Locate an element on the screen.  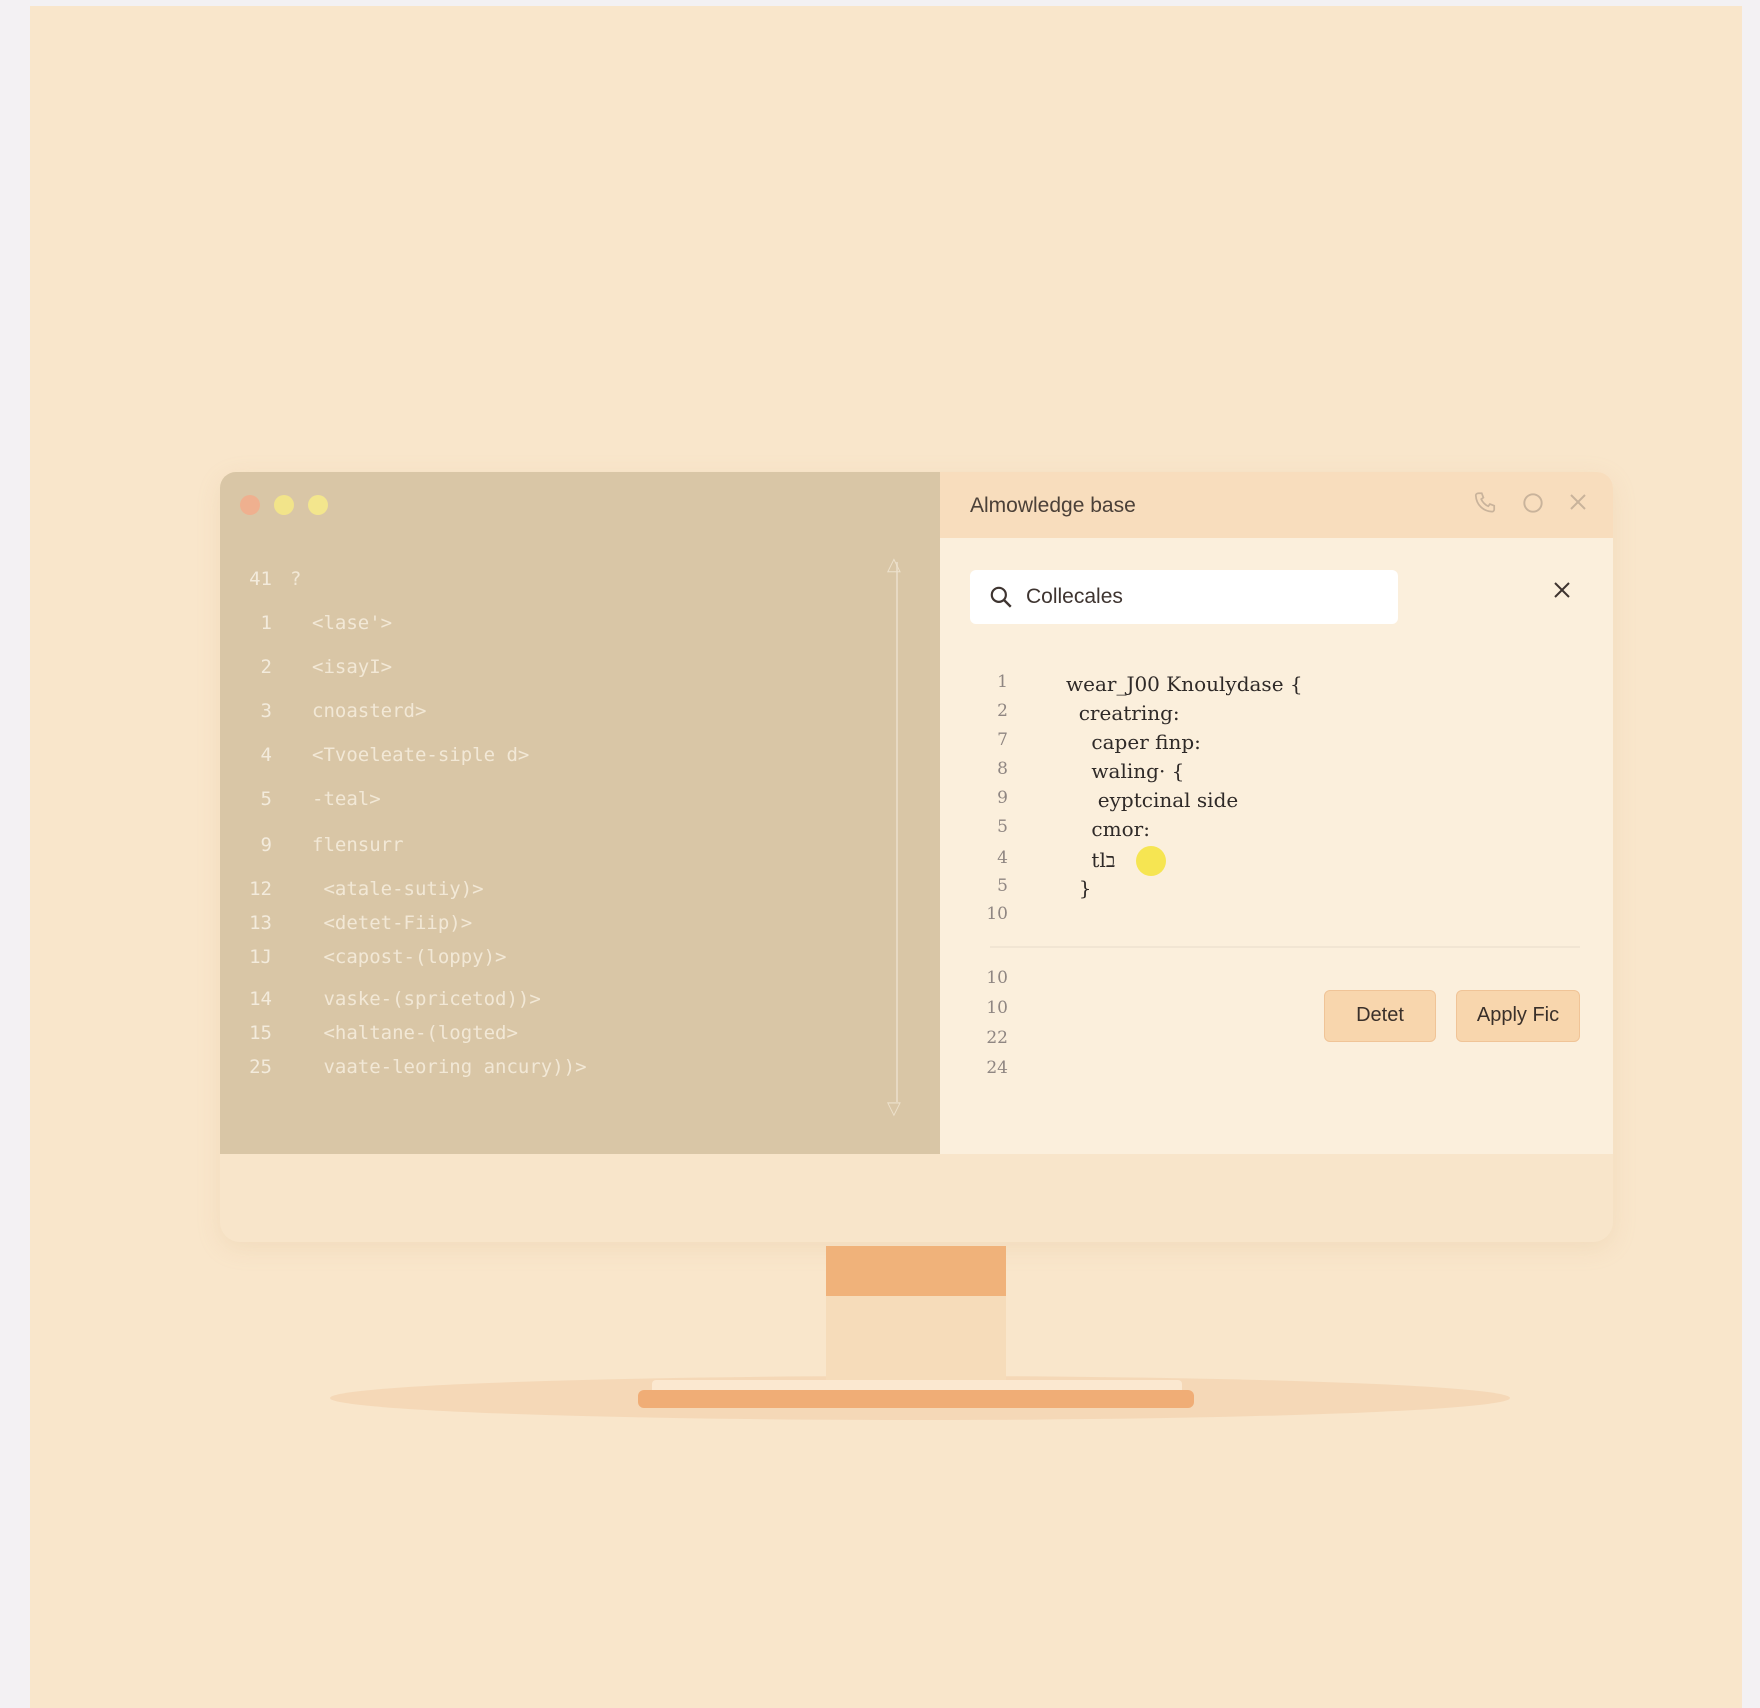
editor-scrollbar is located at coordinates (897, 832).